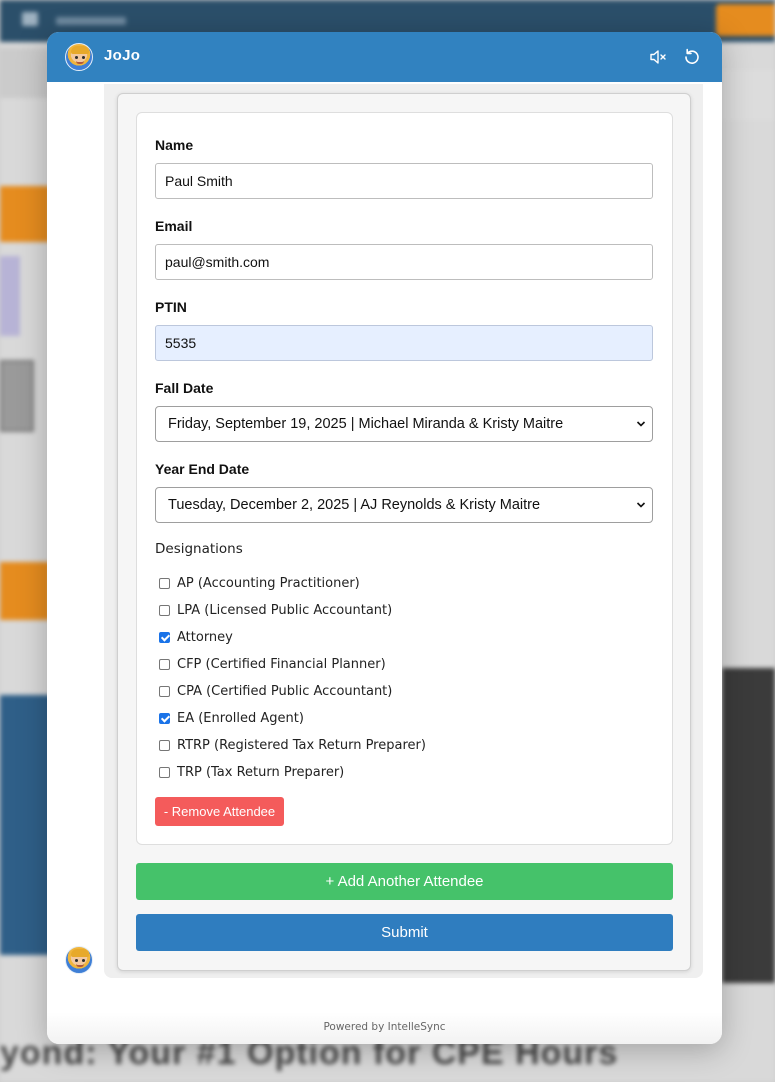 Image resolution: width=775 pixels, height=1082 pixels. Describe the element at coordinates (301, 745) in the screenshot. I see `designation-label: RTRP (Registered Tax Return Preparer)` at that location.